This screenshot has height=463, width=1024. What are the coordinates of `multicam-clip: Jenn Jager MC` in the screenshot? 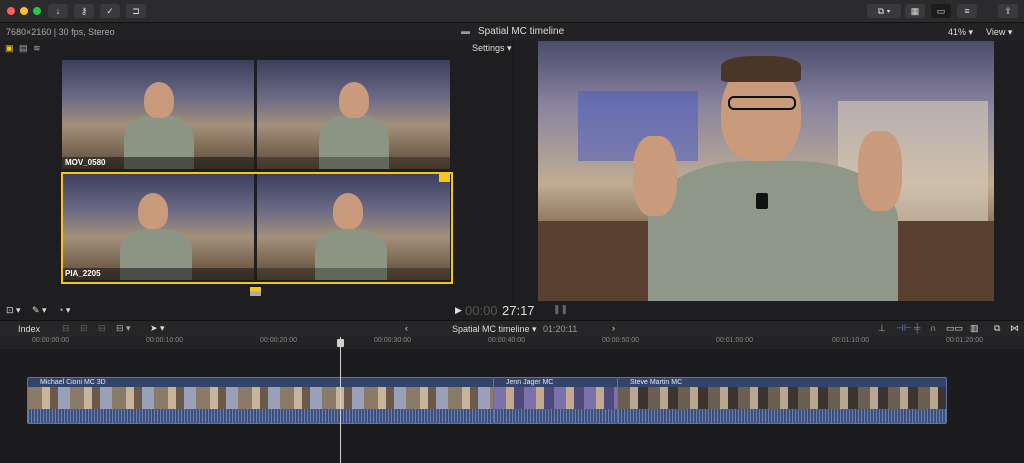 It's located at (555, 400).